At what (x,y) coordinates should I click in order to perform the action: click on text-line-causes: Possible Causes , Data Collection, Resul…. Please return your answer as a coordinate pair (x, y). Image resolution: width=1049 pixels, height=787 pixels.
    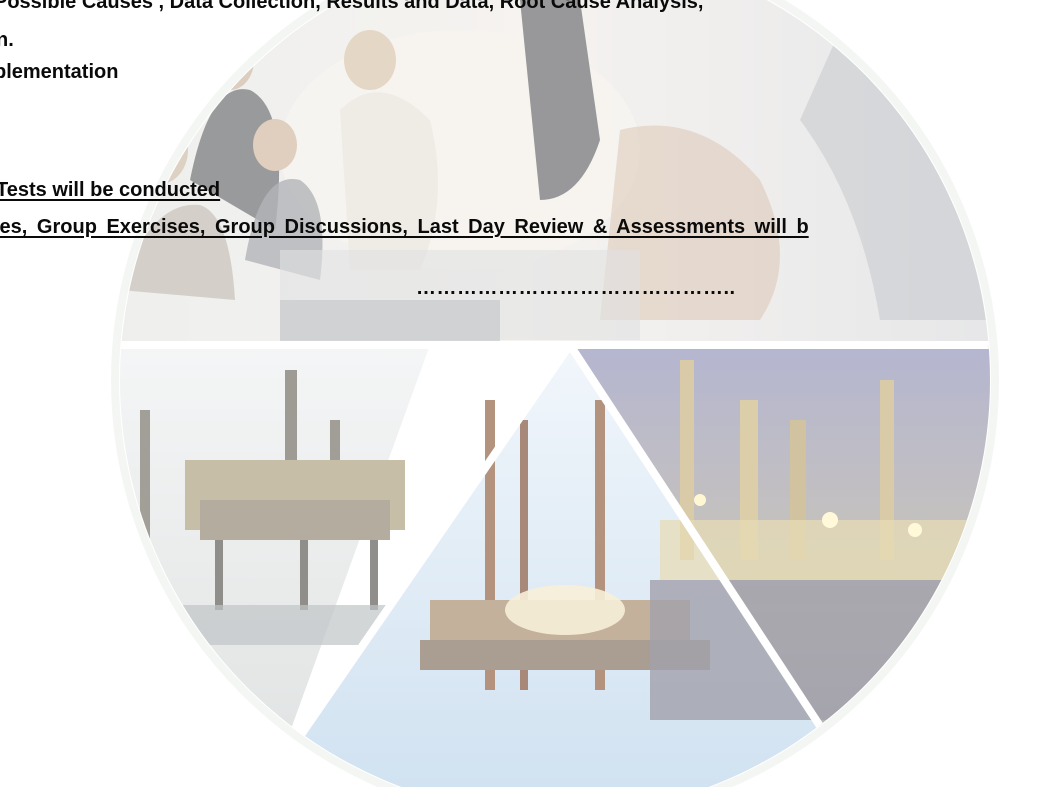
    Looking at the image, I should click on (352, 6).